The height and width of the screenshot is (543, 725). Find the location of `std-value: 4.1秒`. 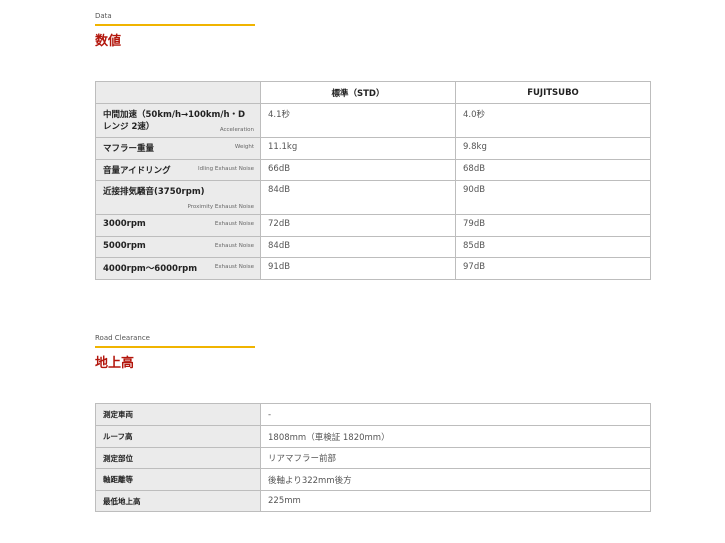

std-value: 4.1秒 is located at coordinates (358, 120).